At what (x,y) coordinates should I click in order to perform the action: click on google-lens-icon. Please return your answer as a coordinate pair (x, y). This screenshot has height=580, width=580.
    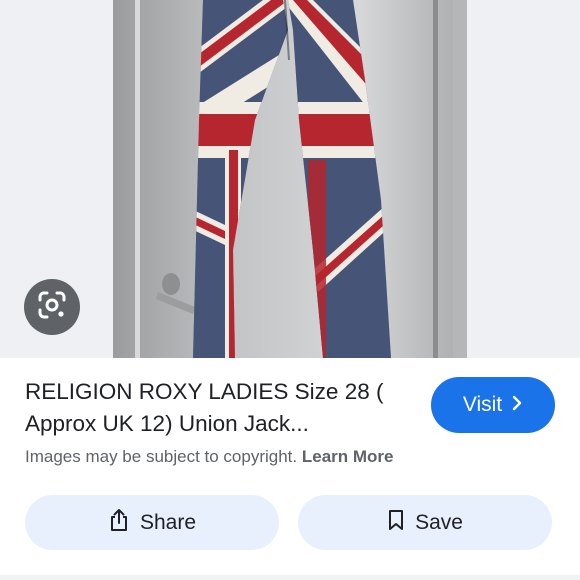
    Looking at the image, I should click on (52, 307).